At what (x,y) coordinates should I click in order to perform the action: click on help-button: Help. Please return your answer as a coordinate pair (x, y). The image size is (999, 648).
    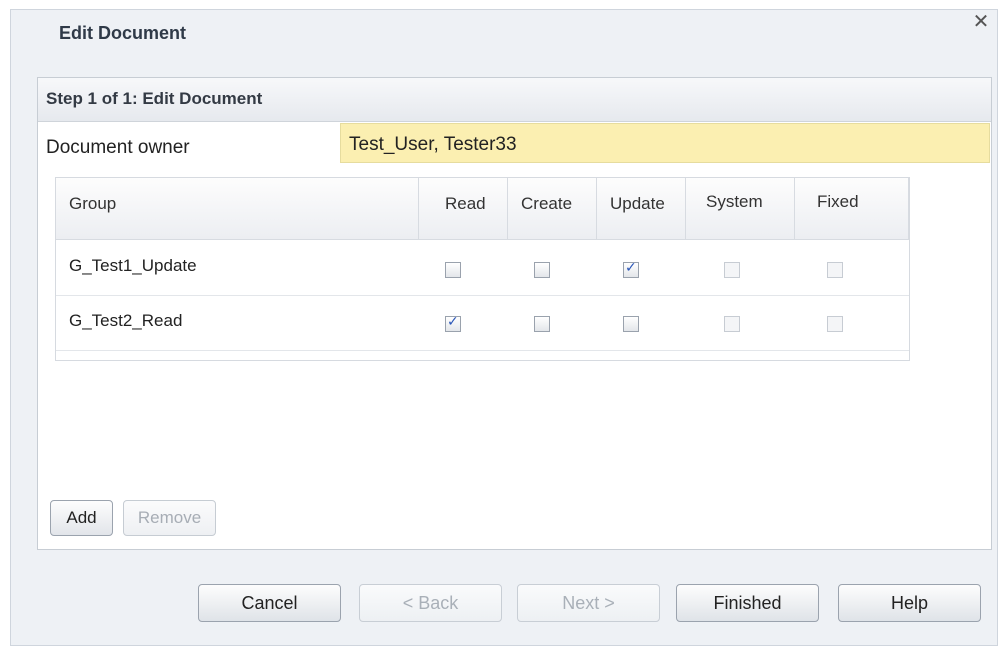
    Looking at the image, I should click on (909, 603).